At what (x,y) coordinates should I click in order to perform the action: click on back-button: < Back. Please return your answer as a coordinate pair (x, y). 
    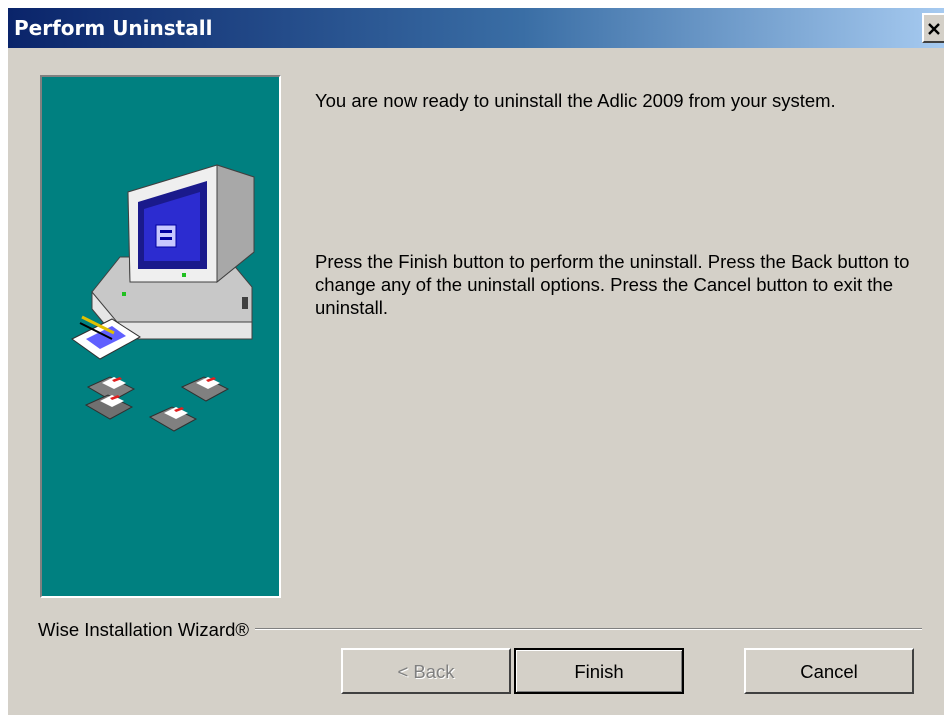
    Looking at the image, I should click on (426, 671).